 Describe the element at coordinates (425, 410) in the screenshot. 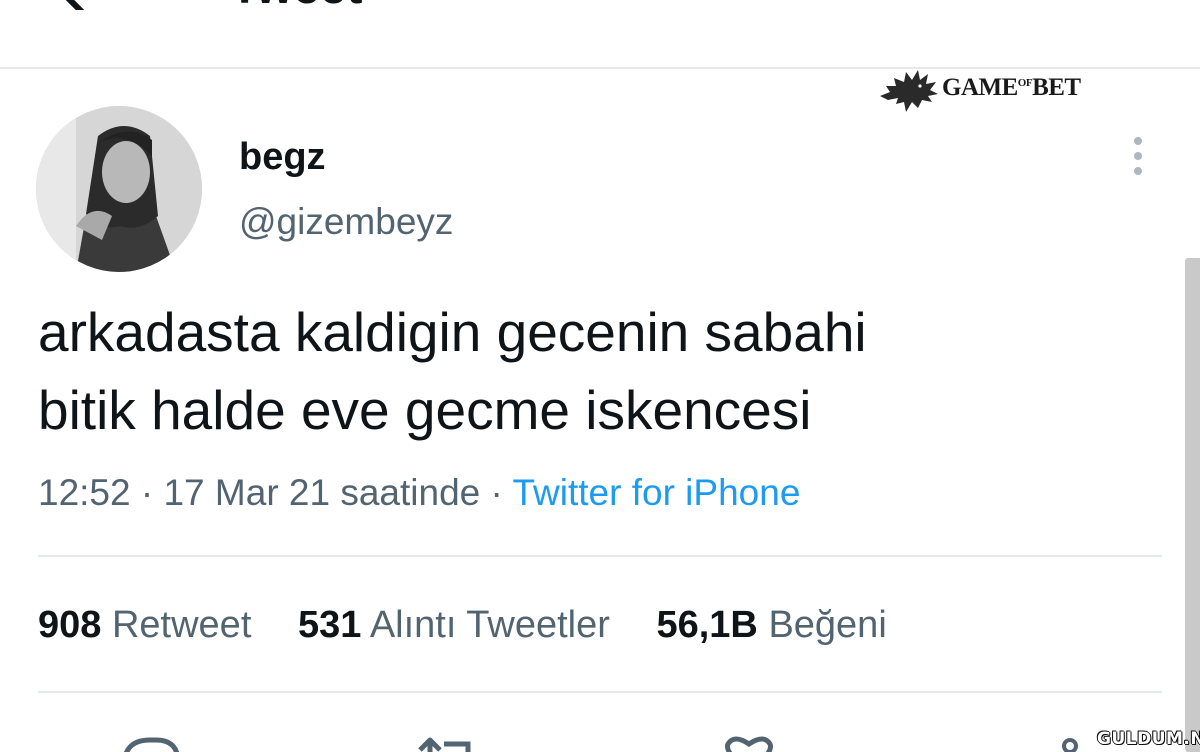

I see `tweet-text-line-2: bitik halde eve gecme iskencesi` at that location.